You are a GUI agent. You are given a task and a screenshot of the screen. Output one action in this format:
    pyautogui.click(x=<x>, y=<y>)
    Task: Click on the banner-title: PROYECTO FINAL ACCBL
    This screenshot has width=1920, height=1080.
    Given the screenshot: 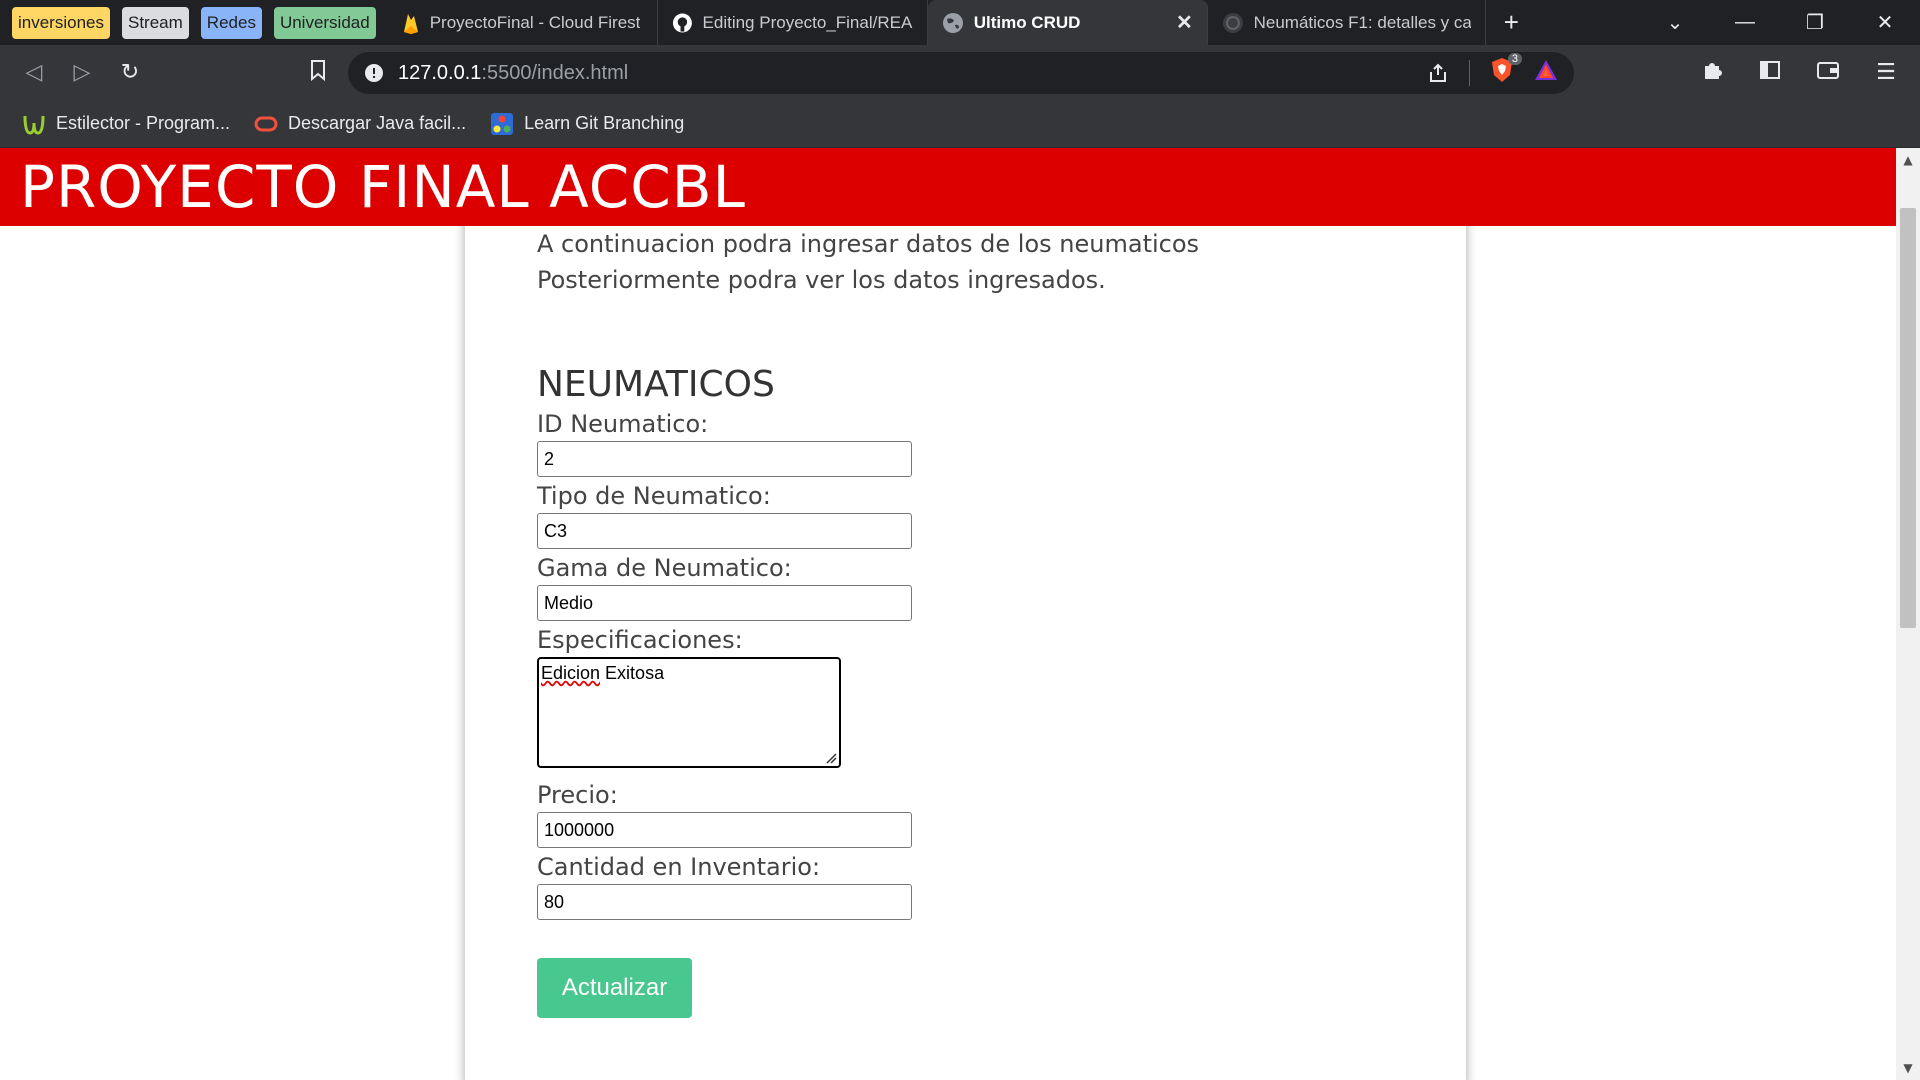 What is the action you would take?
    pyautogui.click(x=383, y=187)
    